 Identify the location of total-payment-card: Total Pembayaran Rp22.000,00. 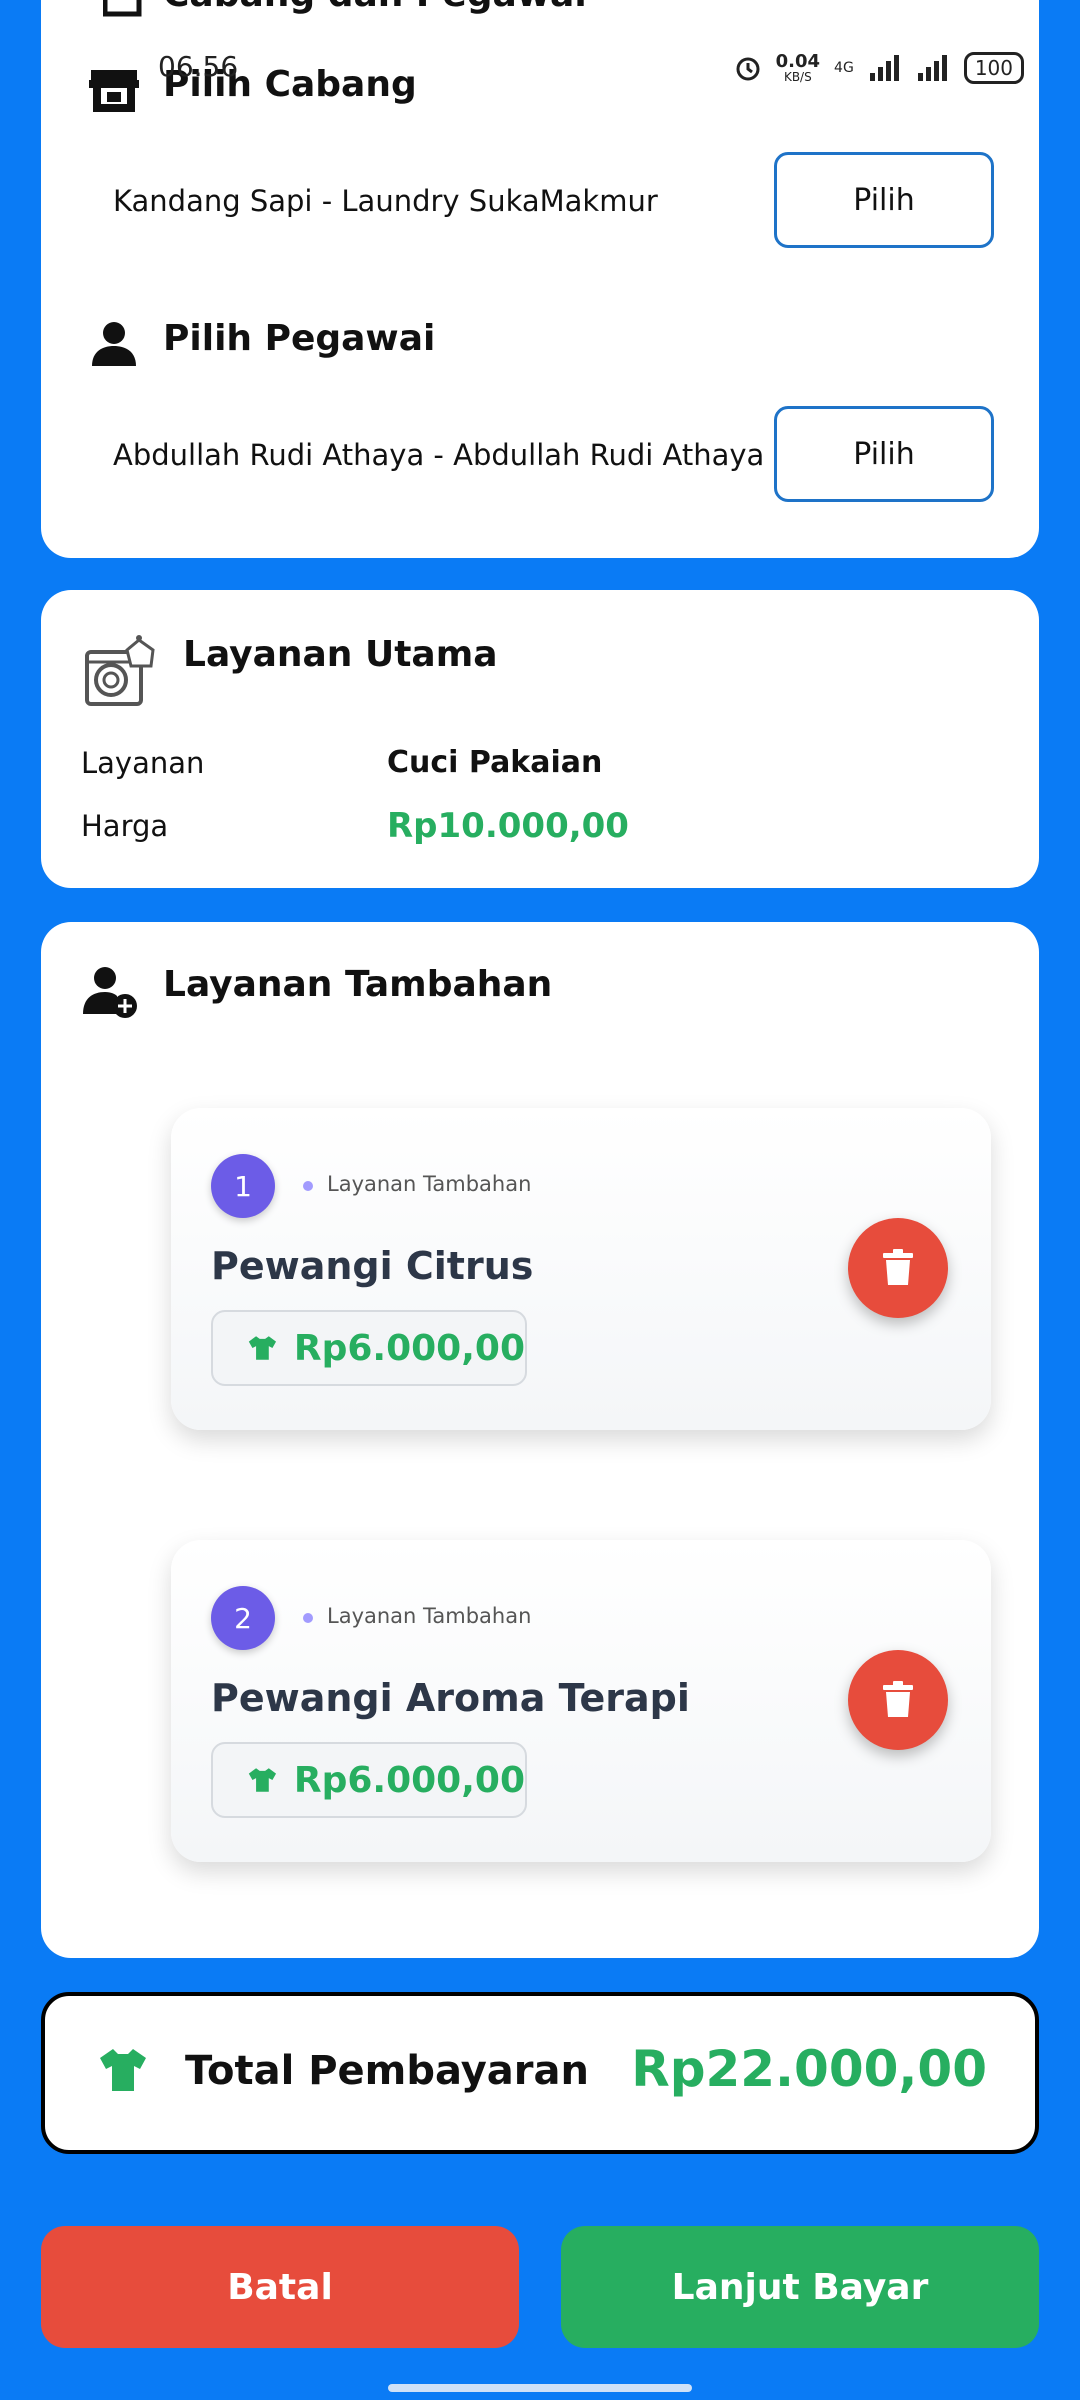
(540, 2073).